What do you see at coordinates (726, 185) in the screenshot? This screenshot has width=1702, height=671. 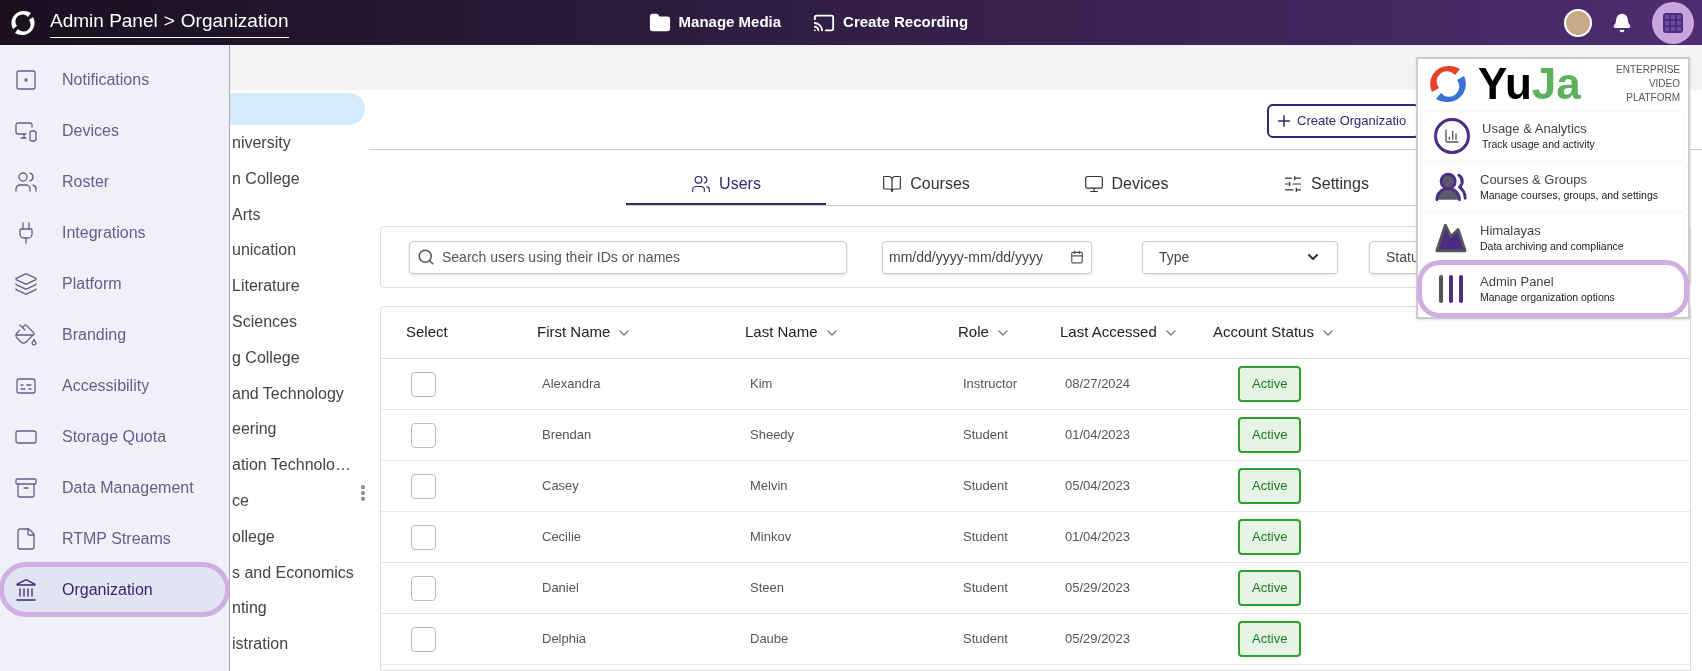 I see `tab: Users` at bounding box center [726, 185].